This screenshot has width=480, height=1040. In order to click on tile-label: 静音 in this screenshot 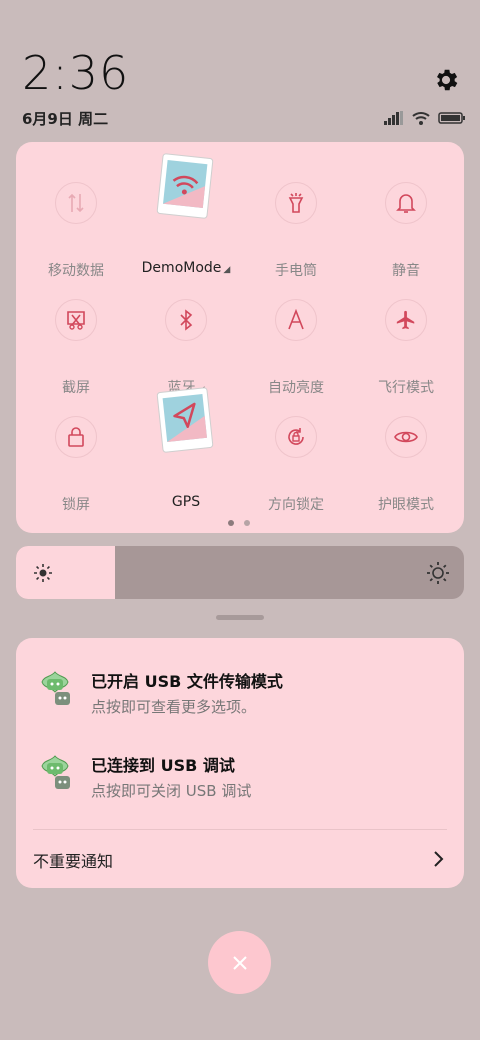, I will do `click(406, 271)`.